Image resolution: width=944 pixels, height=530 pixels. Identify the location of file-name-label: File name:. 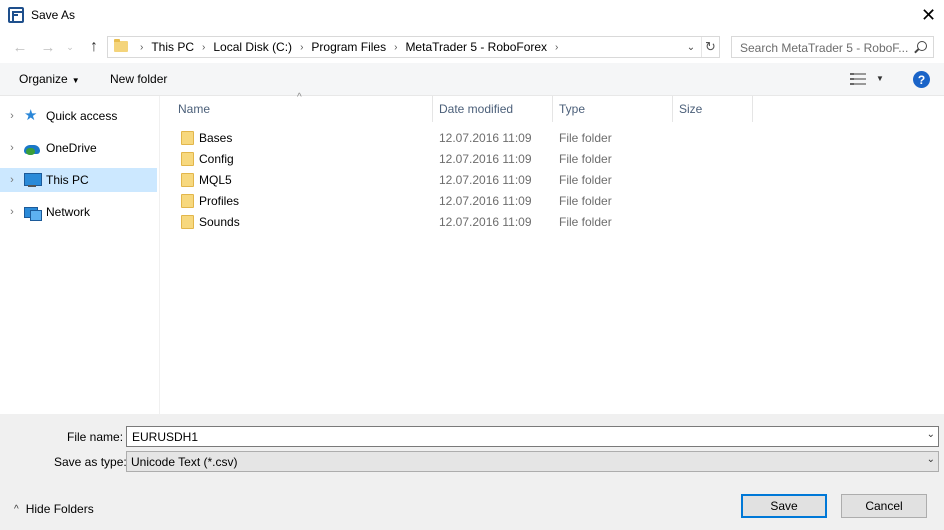
(95, 437).